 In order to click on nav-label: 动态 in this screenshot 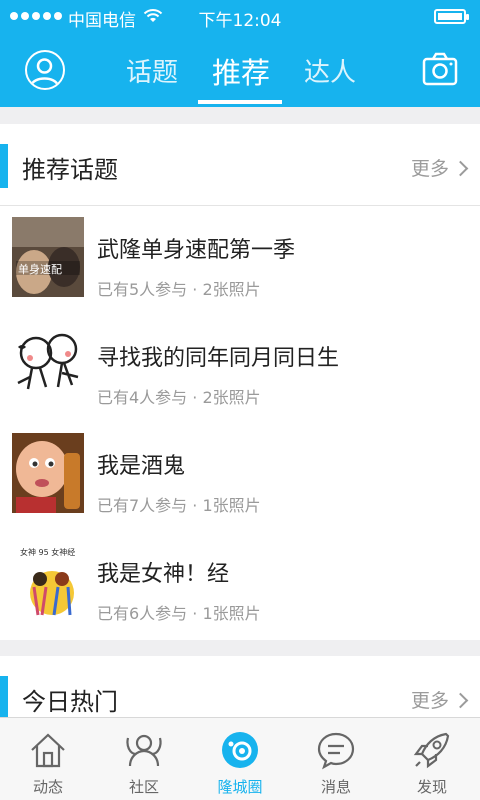, I will do `click(47, 787)`.